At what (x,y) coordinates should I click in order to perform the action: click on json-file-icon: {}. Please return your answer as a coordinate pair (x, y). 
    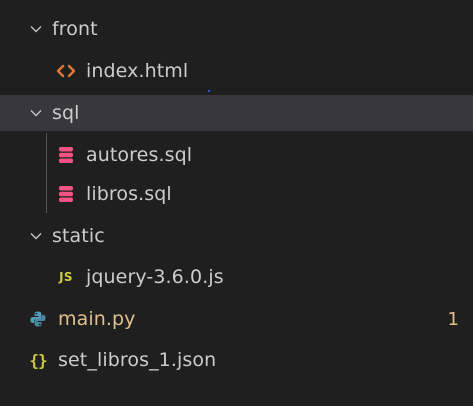
    Looking at the image, I should click on (38, 360).